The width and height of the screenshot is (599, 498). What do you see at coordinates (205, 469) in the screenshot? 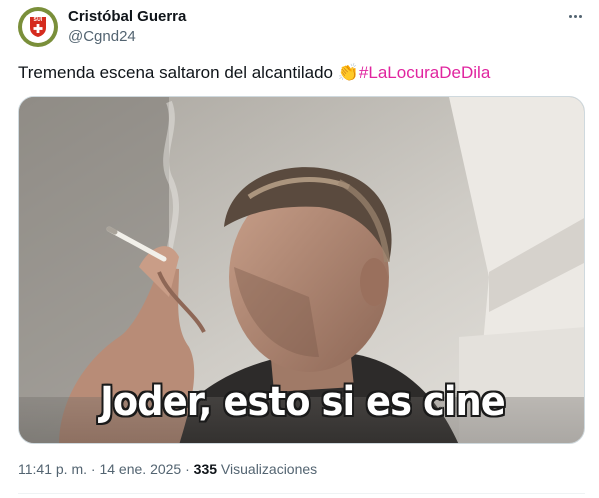
I see `views-count: 335` at bounding box center [205, 469].